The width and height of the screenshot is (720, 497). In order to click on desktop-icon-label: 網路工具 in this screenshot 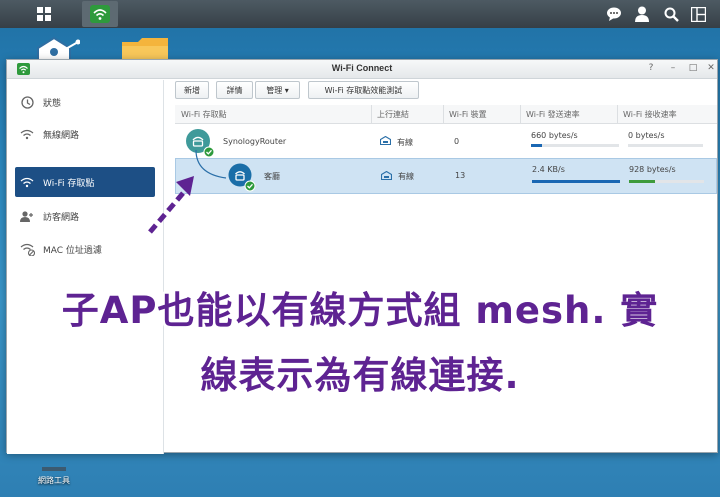, I will do `click(54, 480)`.